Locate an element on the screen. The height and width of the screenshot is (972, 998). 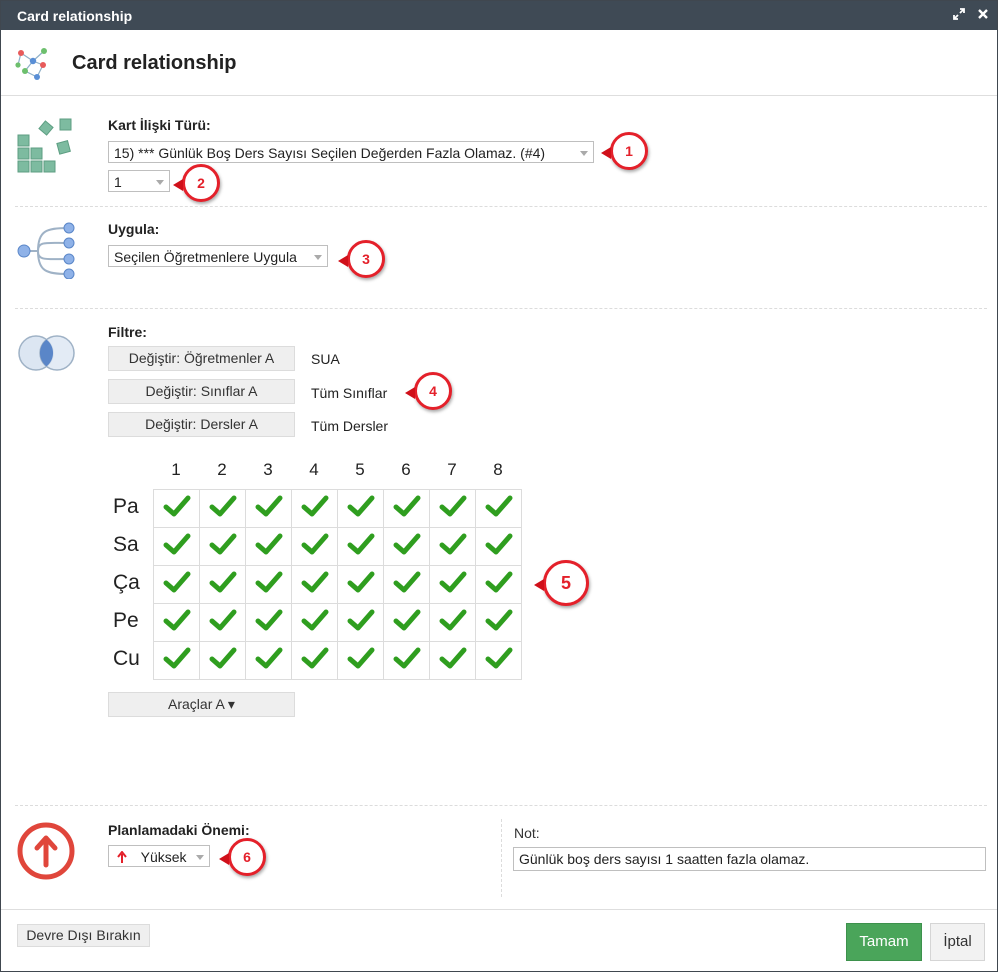
close-icon is located at coordinates (983, 16).